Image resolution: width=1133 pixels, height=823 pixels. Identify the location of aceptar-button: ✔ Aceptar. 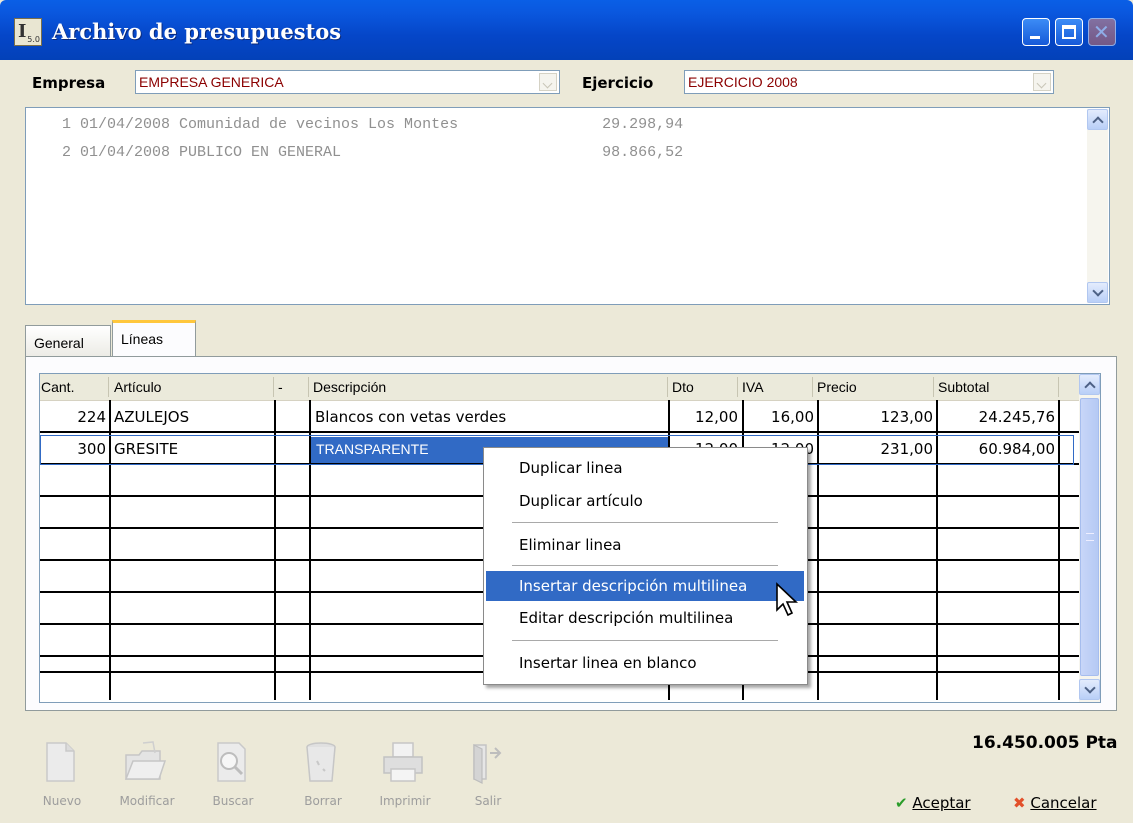
(933, 803).